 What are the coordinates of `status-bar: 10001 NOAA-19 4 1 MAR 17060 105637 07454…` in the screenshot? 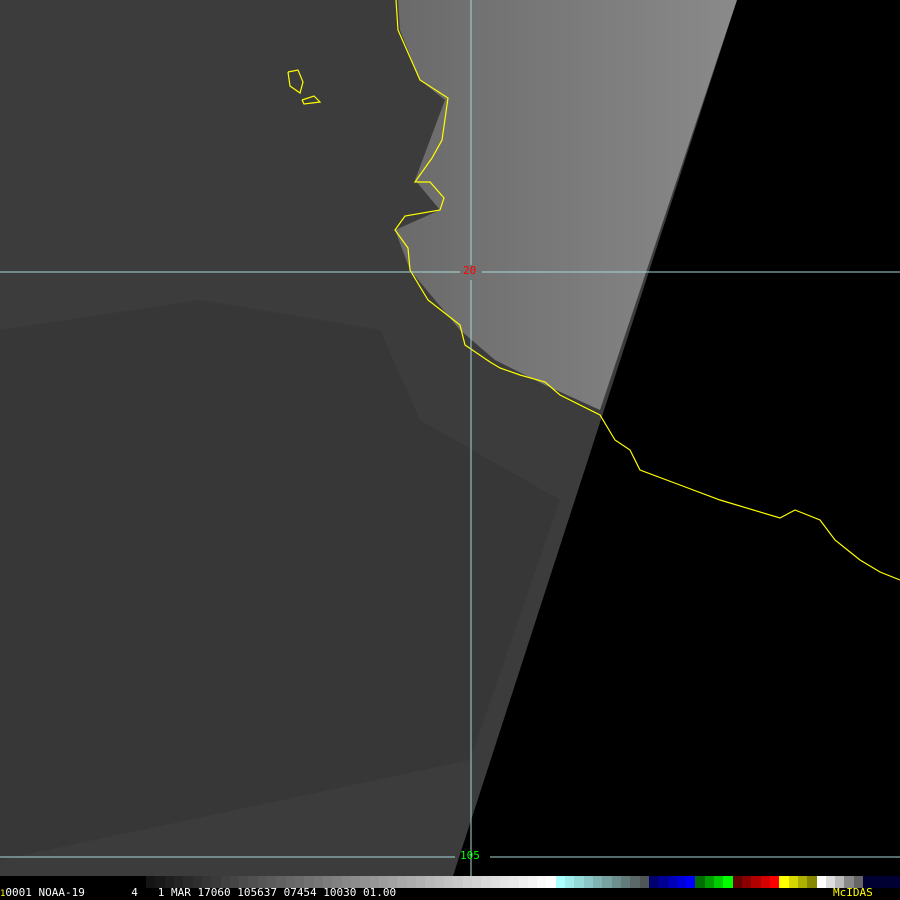 It's located at (450, 893).